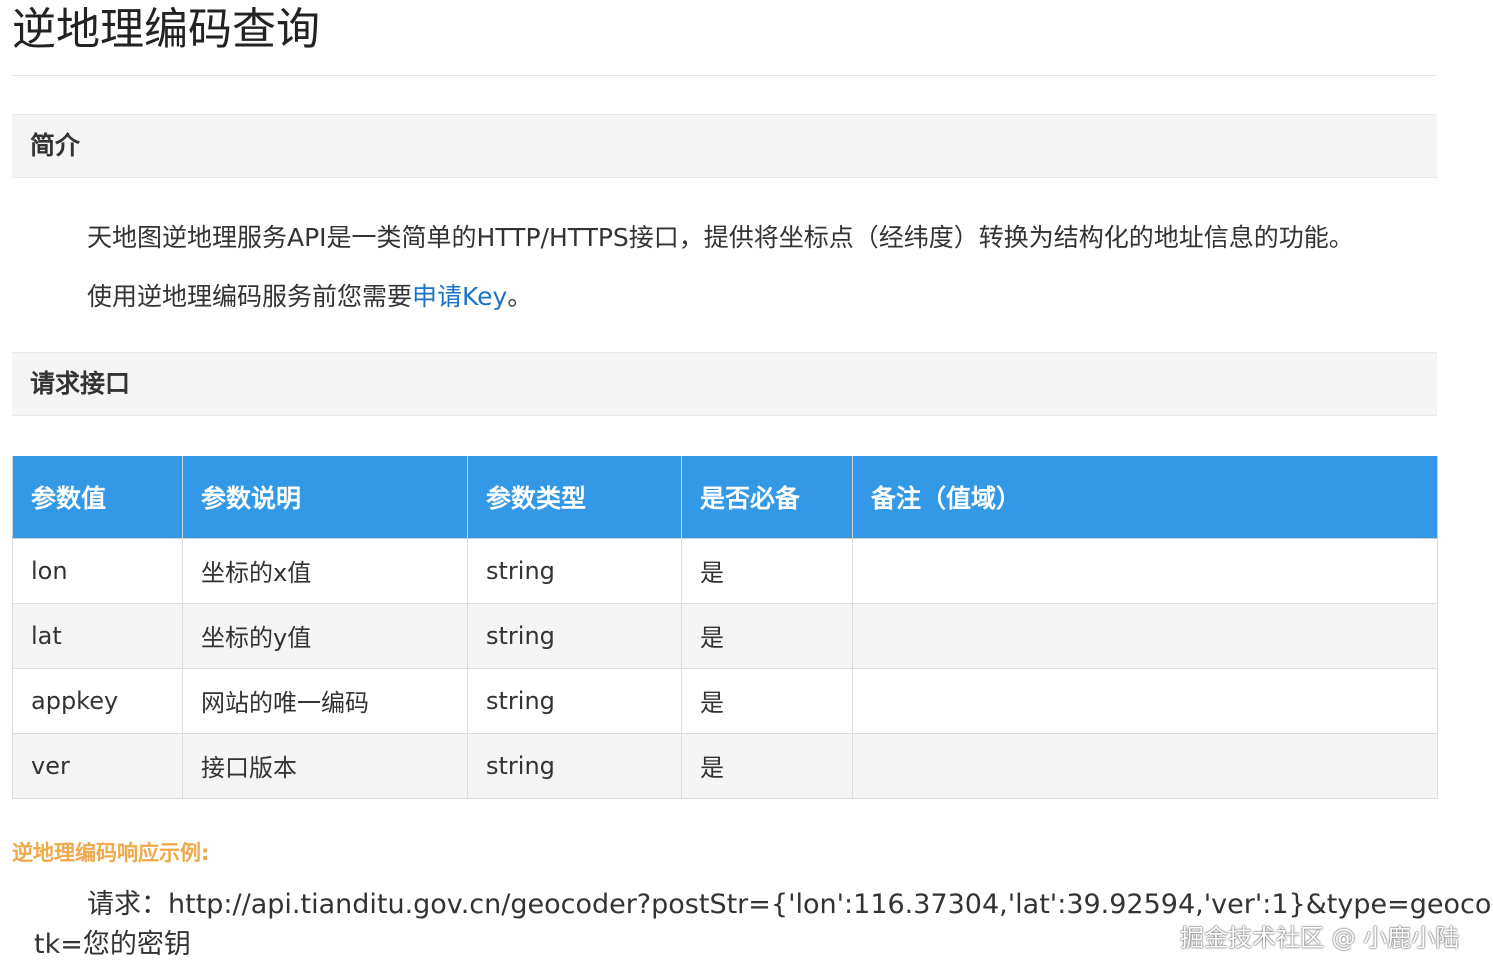  Describe the element at coordinates (80, 383) in the screenshot. I see `request-heading: 请求接口` at that location.